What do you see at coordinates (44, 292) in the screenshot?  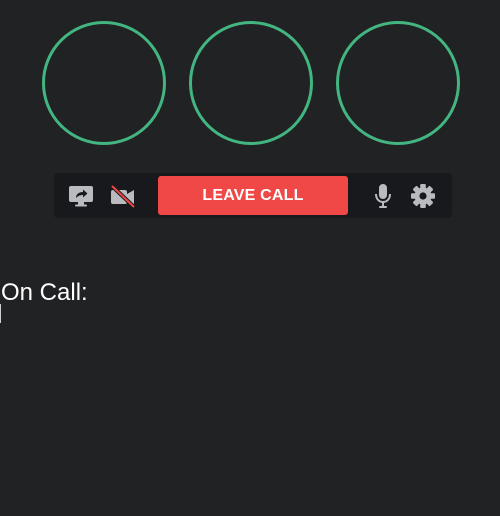 I see `on-call-heading: On Call:` at bounding box center [44, 292].